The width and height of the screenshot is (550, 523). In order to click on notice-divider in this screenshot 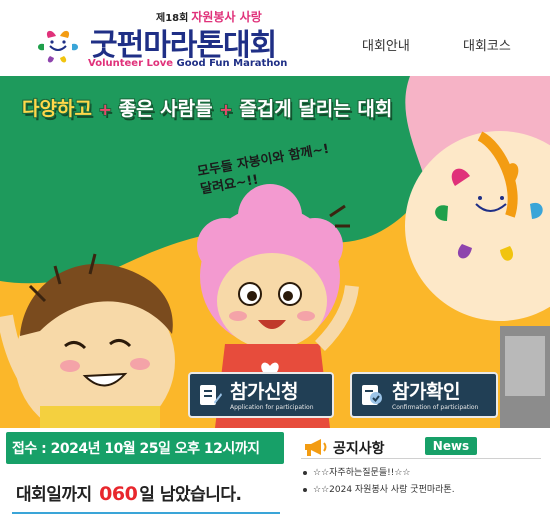, I will do `click(421, 458)`.